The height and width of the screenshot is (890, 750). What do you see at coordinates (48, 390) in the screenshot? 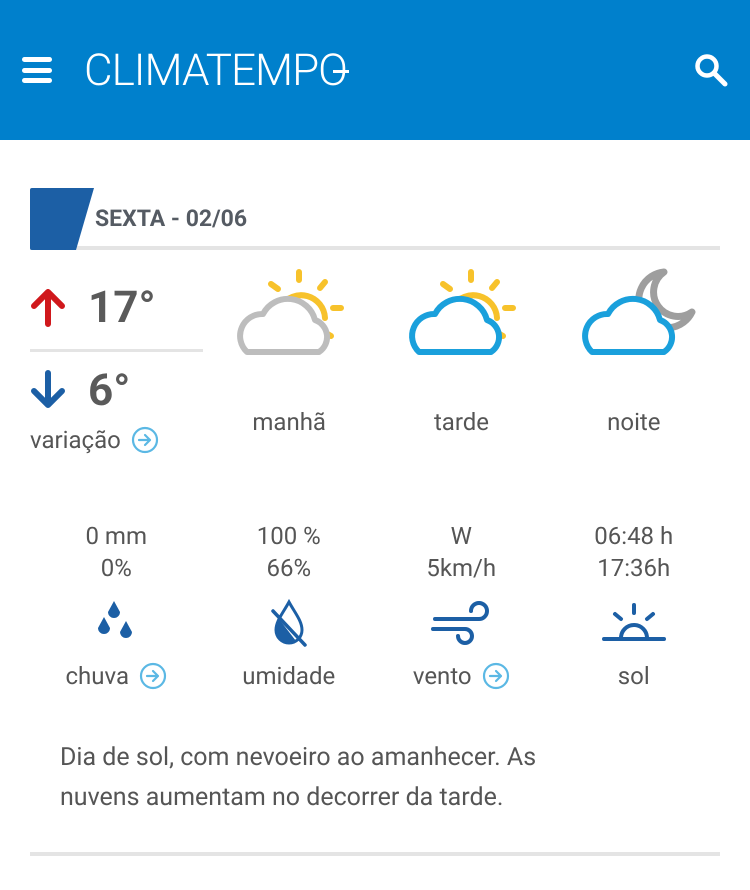
I see `down-arrow-icon` at bounding box center [48, 390].